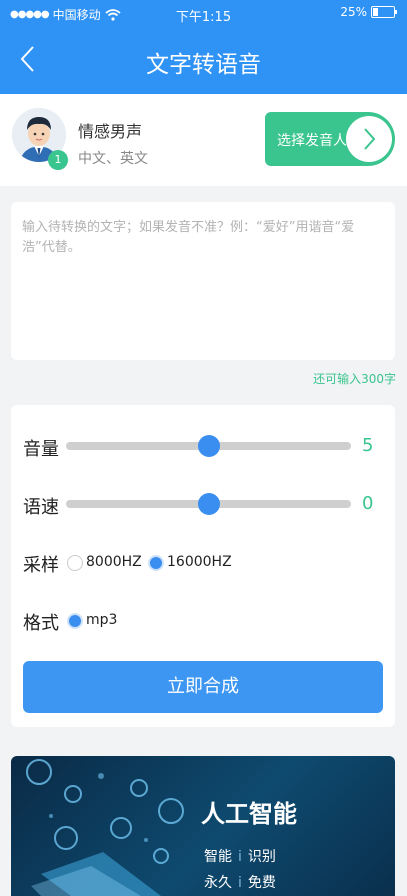 Image resolution: width=407 pixels, height=896 pixels. What do you see at coordinates (240, 882) in the screenshot?
I see `banner-line-2: 永久 i 免费` at bounding box center [240, 882].